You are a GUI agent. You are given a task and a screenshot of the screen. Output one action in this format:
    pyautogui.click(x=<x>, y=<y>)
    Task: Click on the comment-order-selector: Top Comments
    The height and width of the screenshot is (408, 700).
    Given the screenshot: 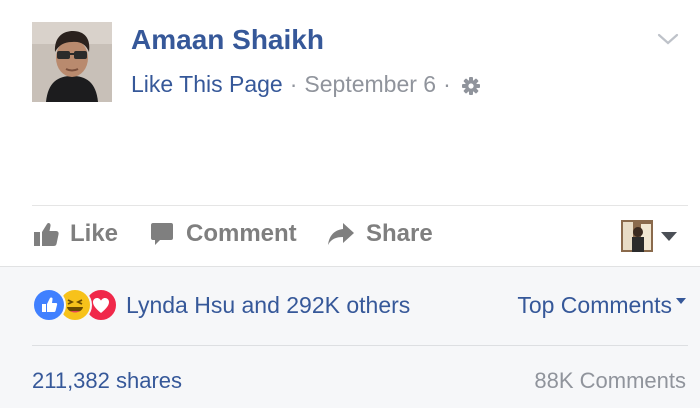 What is the action you would take?
    pyautogui.click(x=601, y=305)
    